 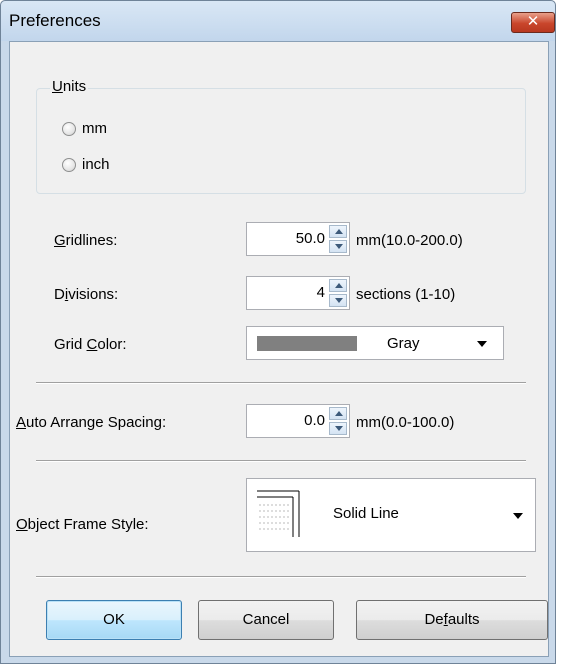 I want to click on close-icon: ✕, so click(x=533, y=21).